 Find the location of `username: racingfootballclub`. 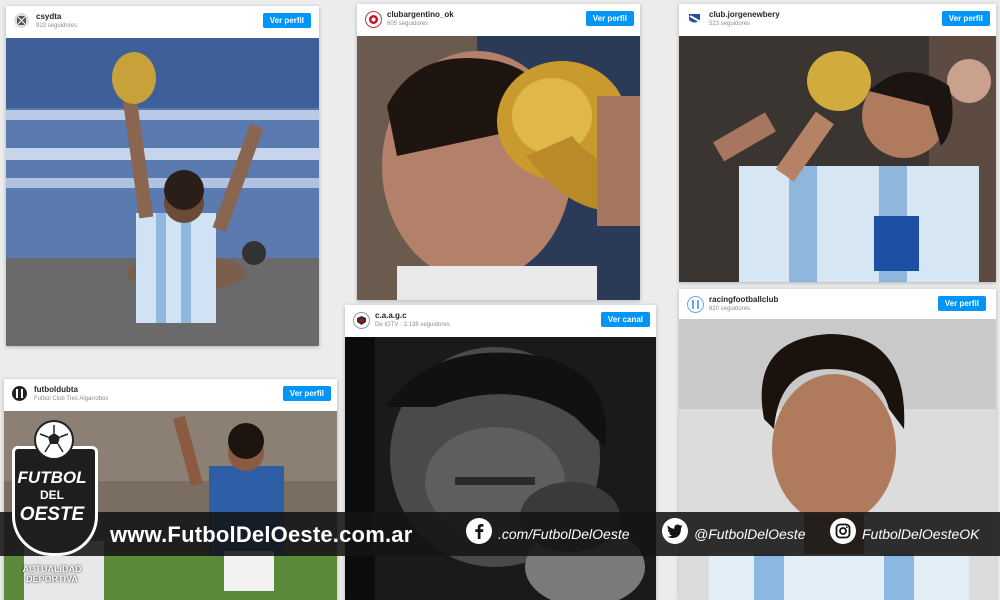

username: racingfootballclub is located at coordinates (743, 299).